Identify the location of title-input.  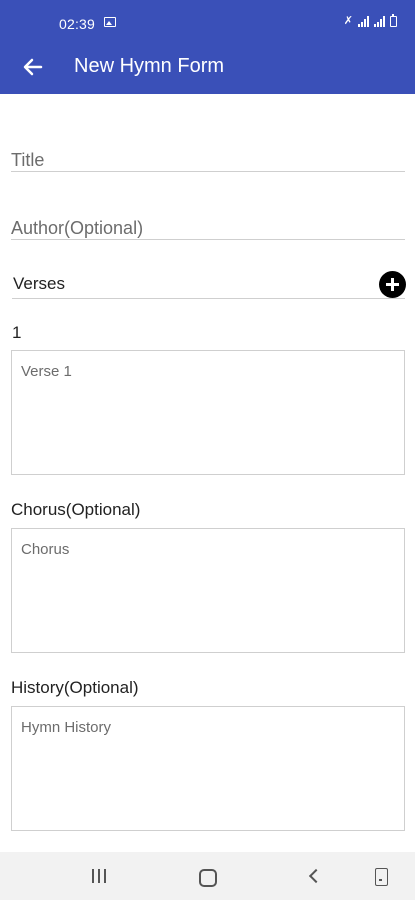
(208, 160).